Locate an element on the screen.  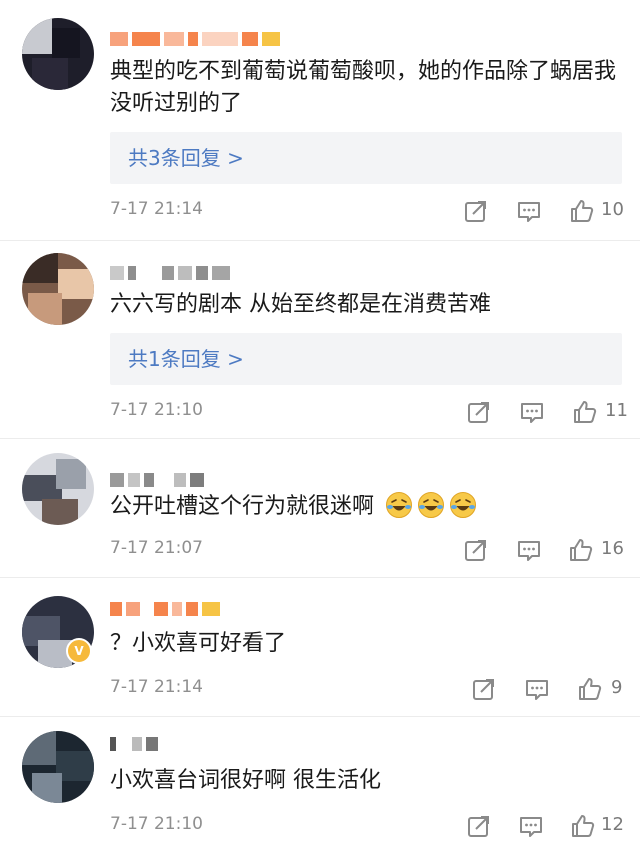
comment-meta: 7-17 21:10 12 is located at coordinates (320, 826).